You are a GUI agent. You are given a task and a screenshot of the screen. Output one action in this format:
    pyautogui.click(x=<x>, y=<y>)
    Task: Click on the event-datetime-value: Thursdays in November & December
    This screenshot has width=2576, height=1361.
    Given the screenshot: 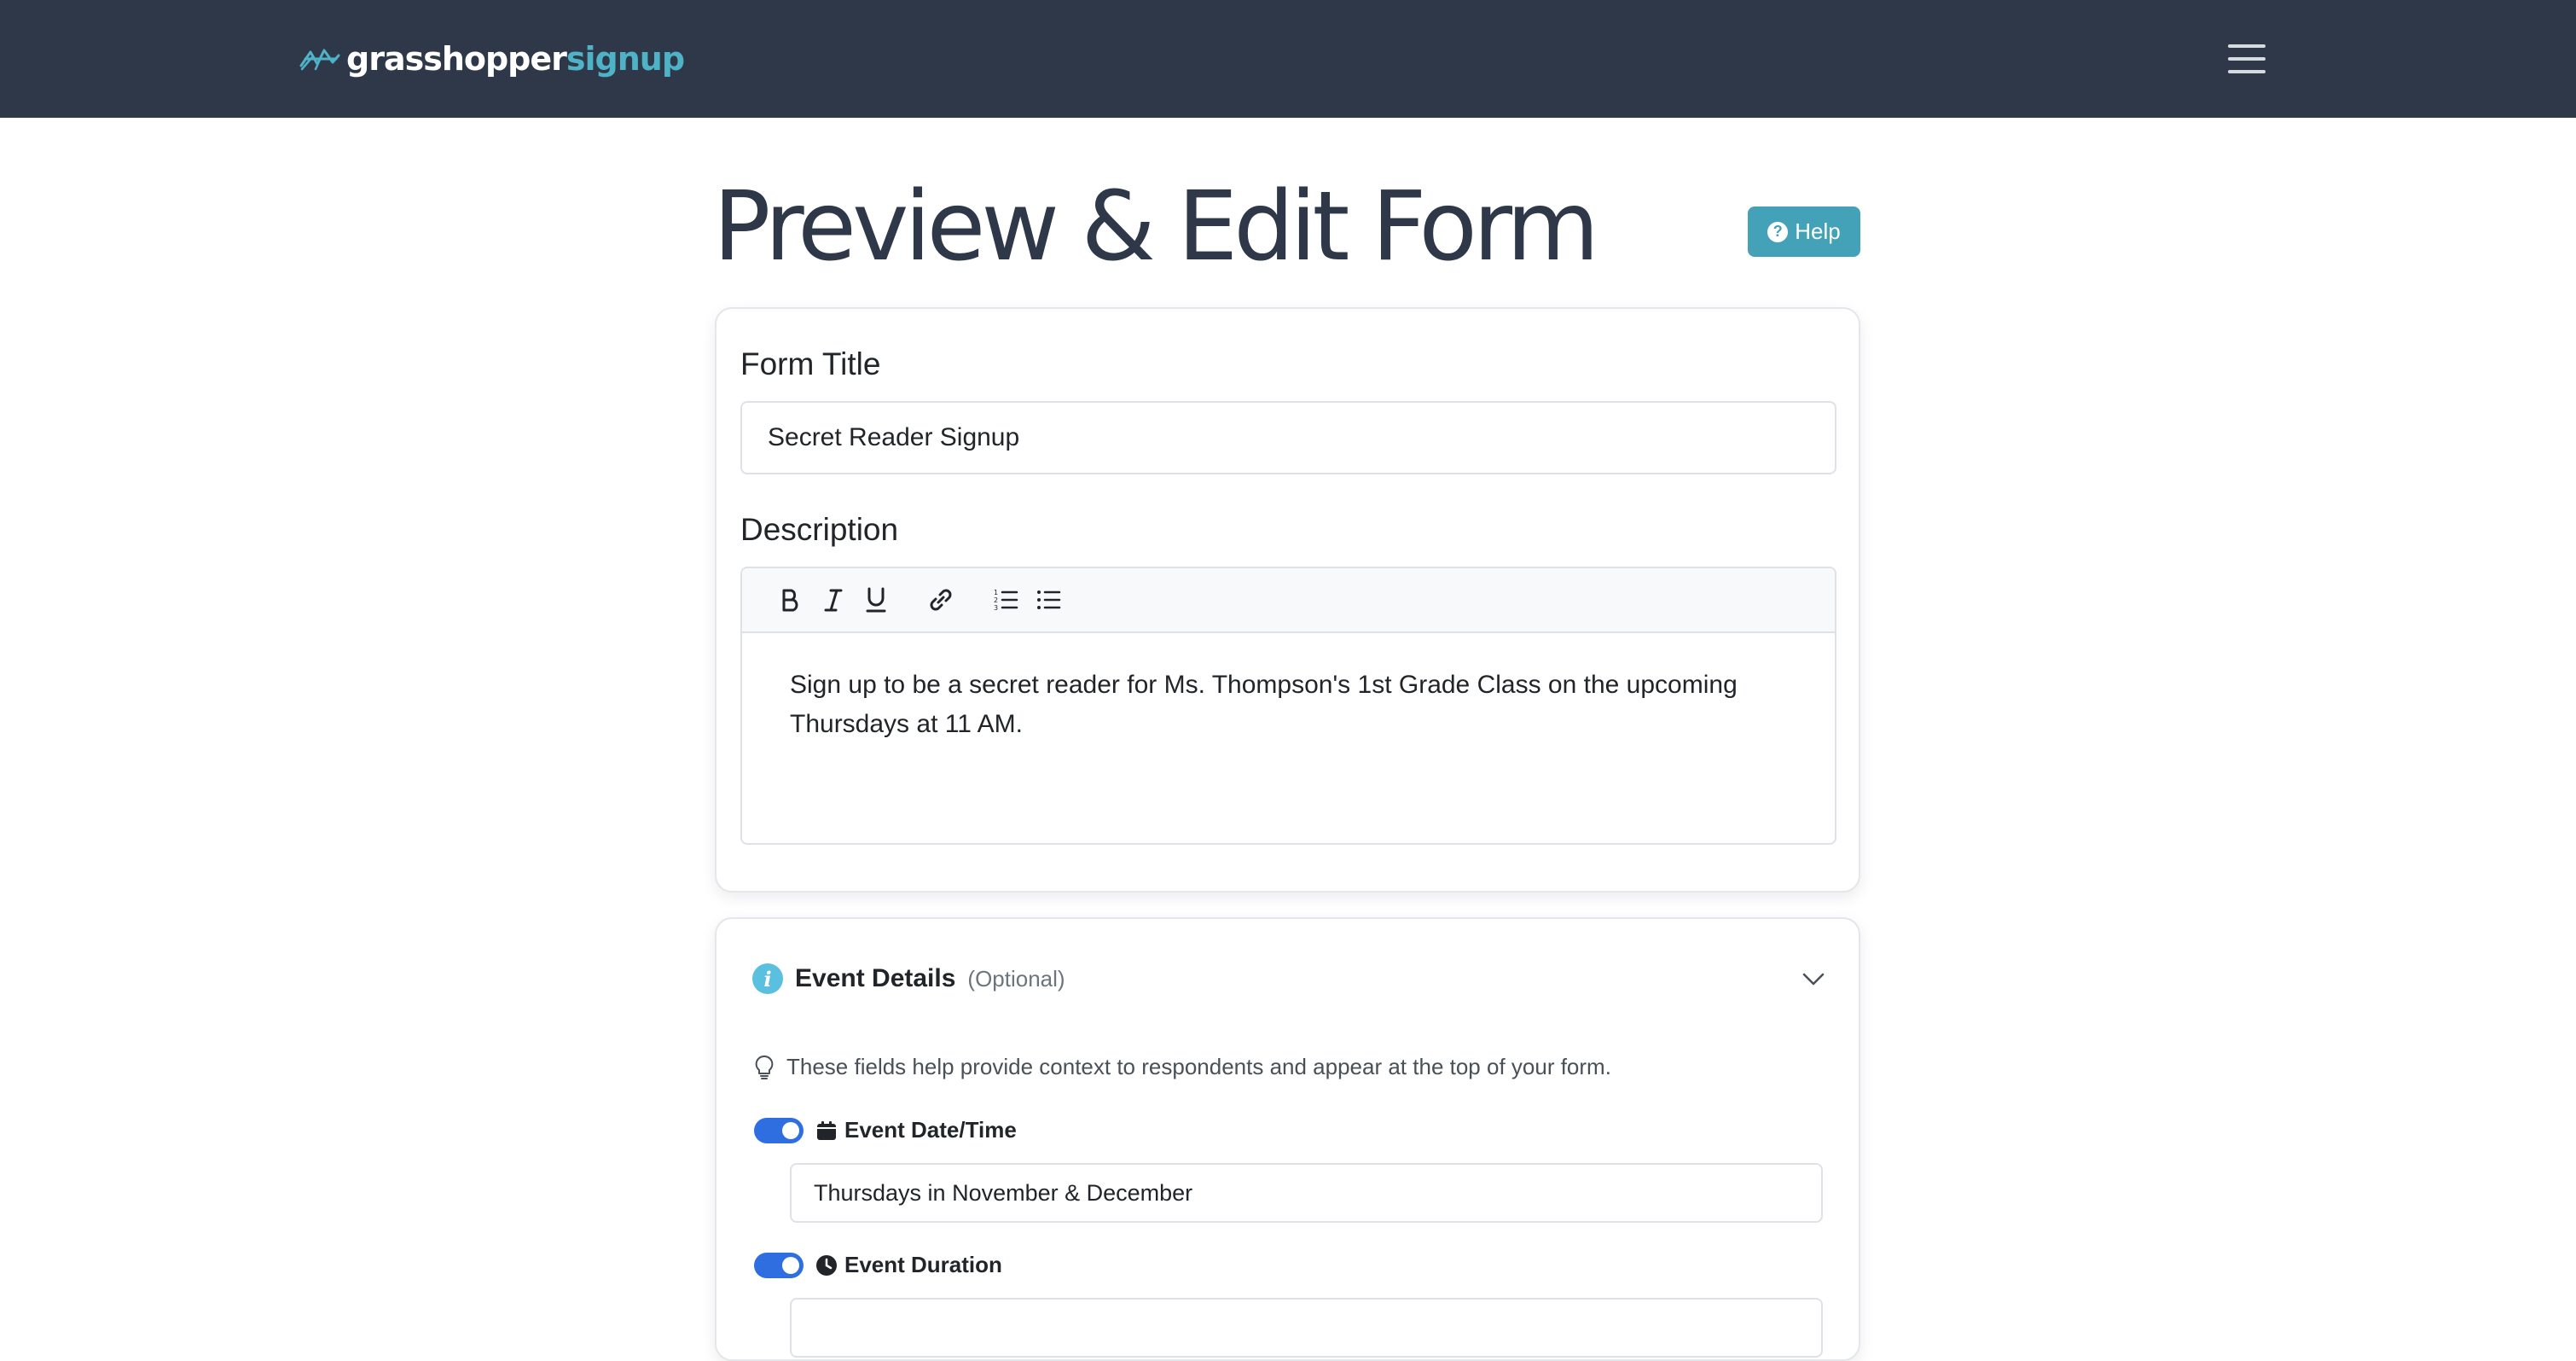 What is the action you would take?
    pyautogui.click(x=1003, y=1192)
    